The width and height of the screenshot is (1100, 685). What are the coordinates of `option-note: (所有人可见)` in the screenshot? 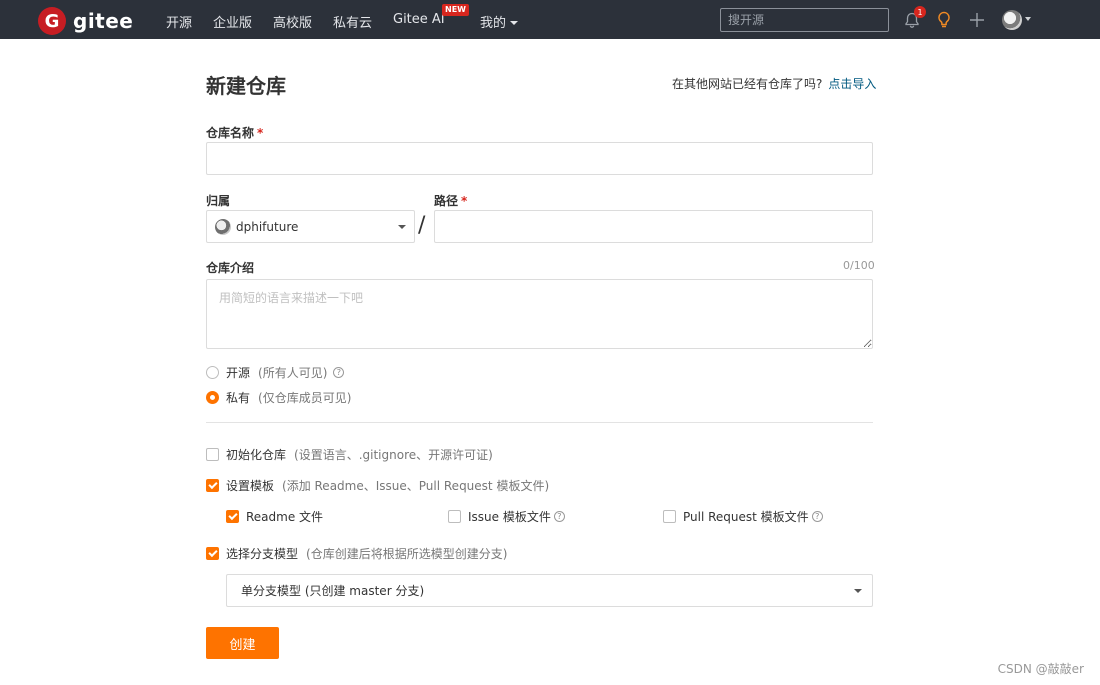 It's located at (293, 373).